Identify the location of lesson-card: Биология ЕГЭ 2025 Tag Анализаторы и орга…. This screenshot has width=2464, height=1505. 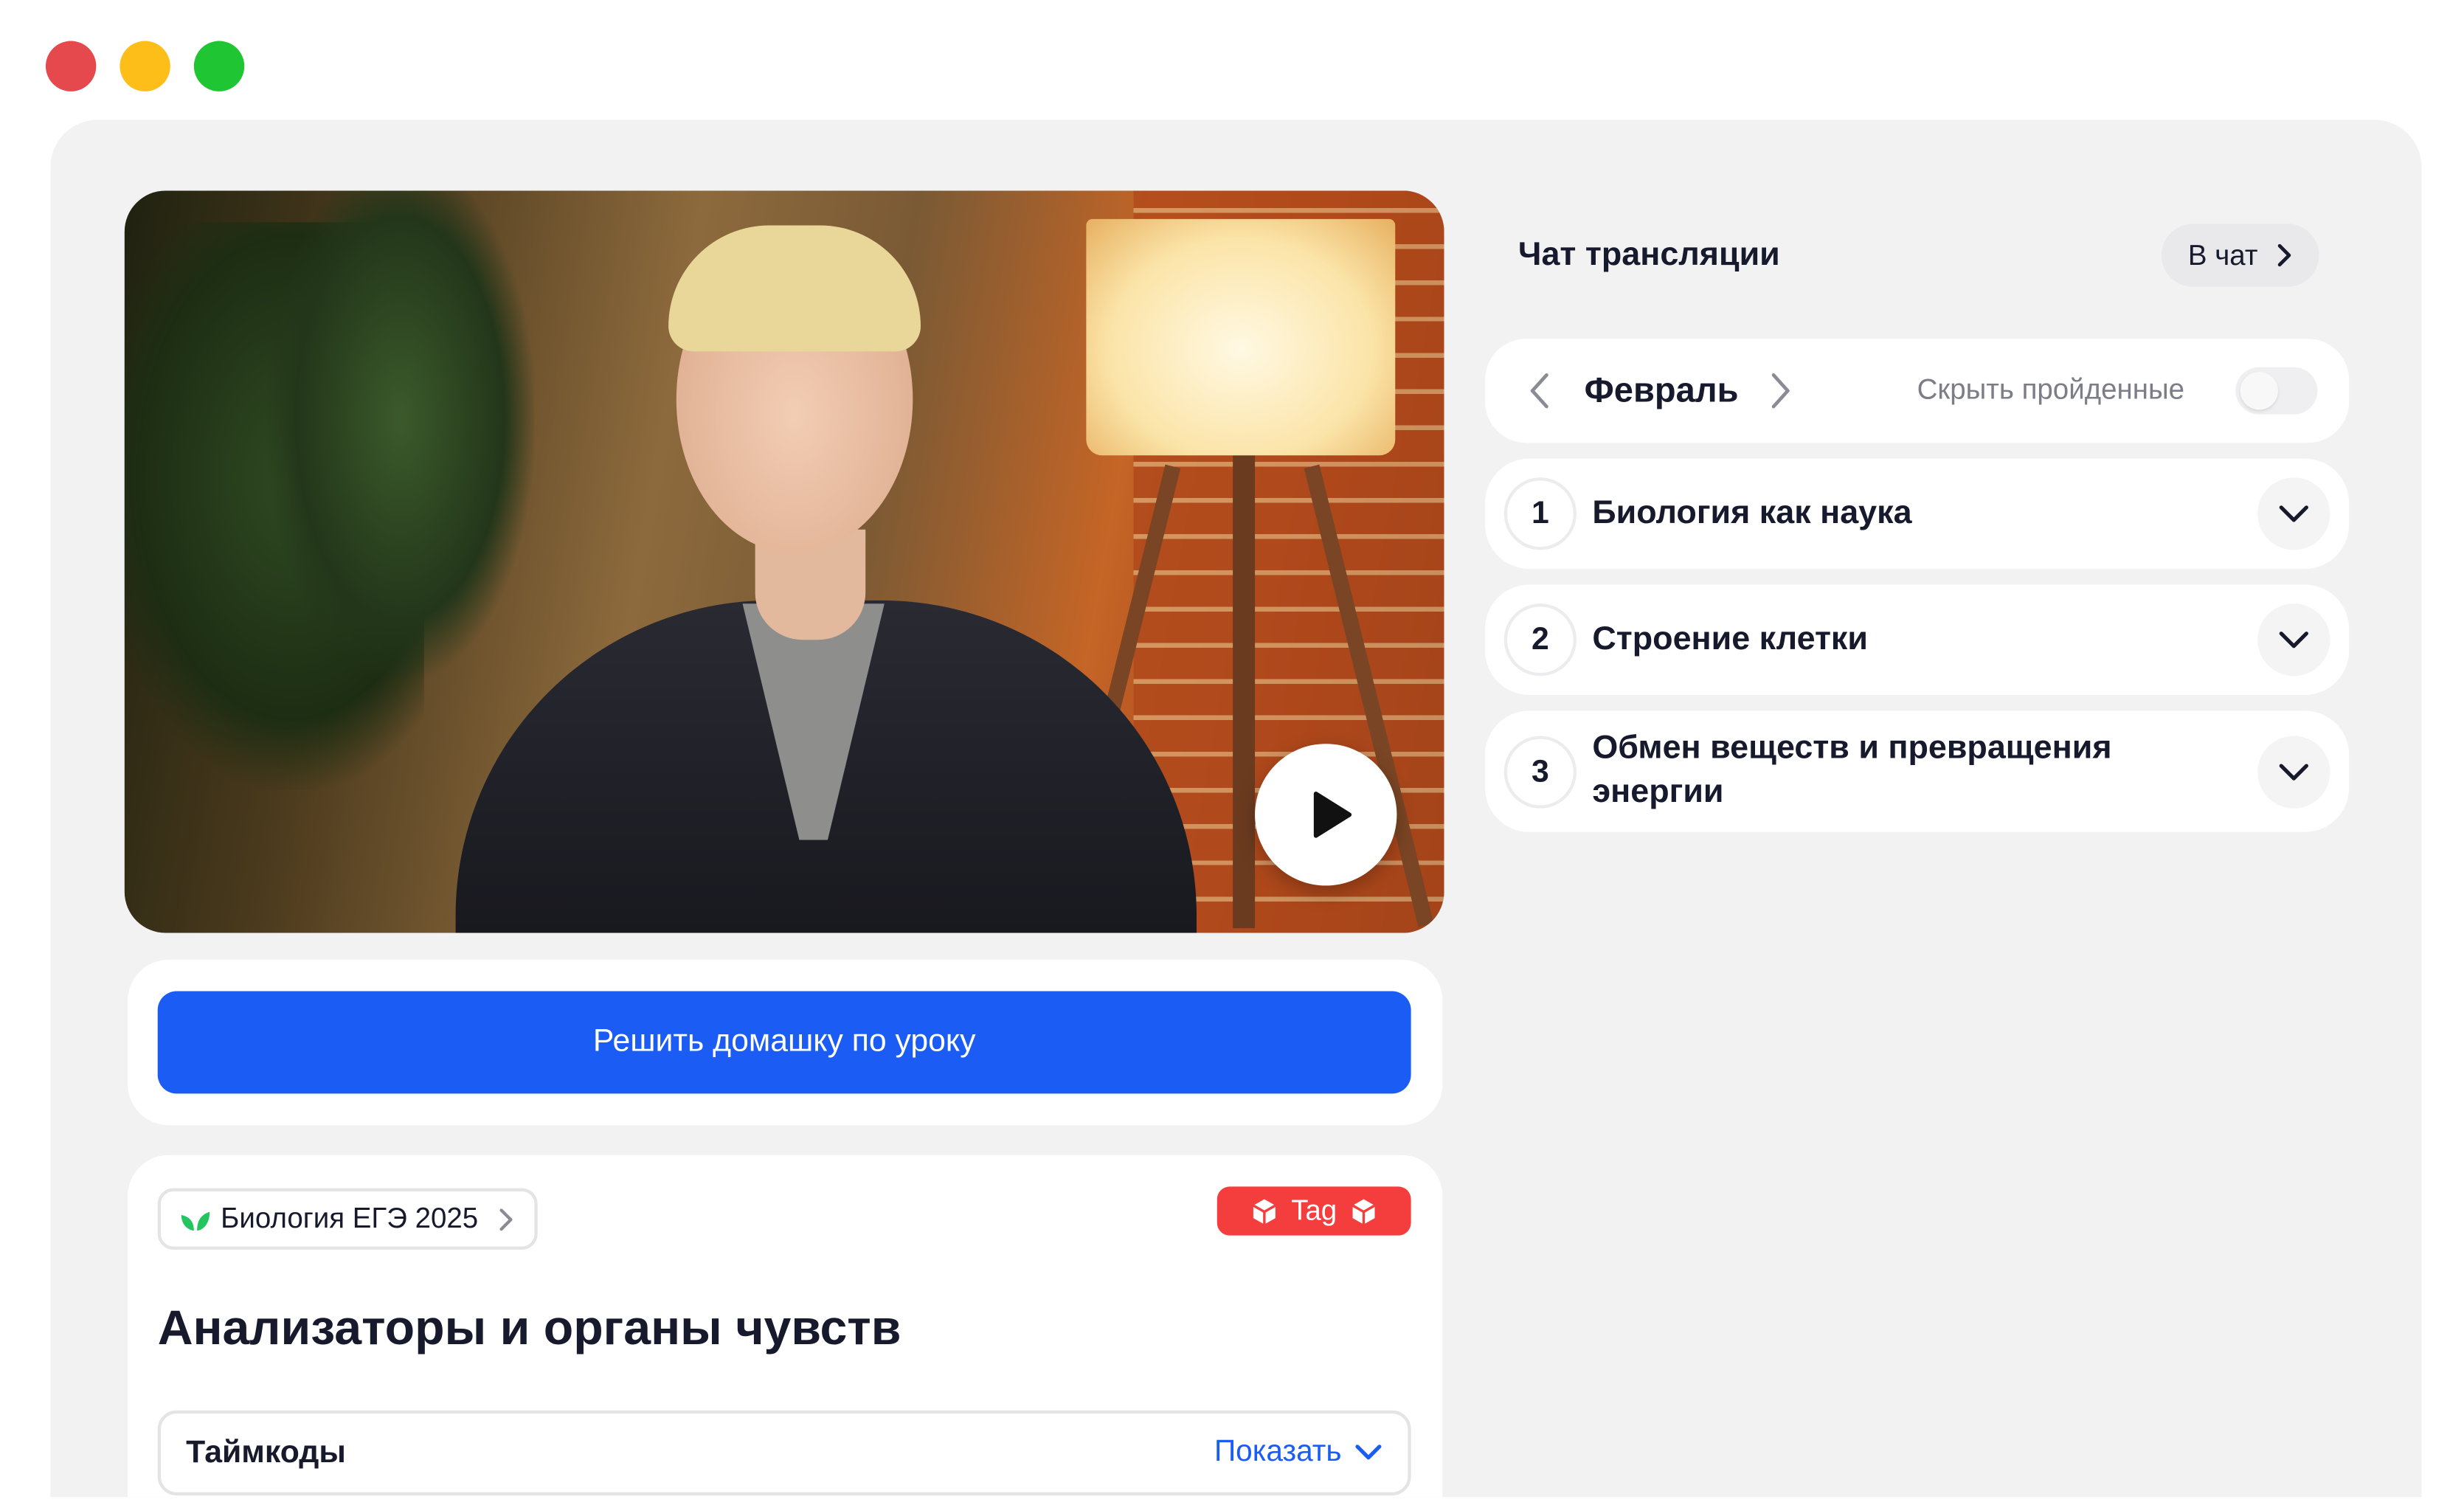
(785, 1326).